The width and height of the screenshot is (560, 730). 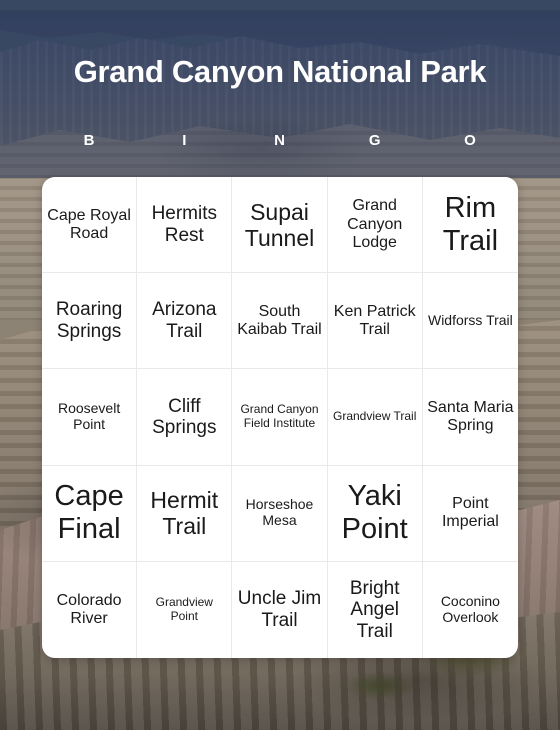 What do you see at coordinates (375, 513) in the screenshot?
I see `bingo-cell: Yaki Point` at bounding box center [375, 513].